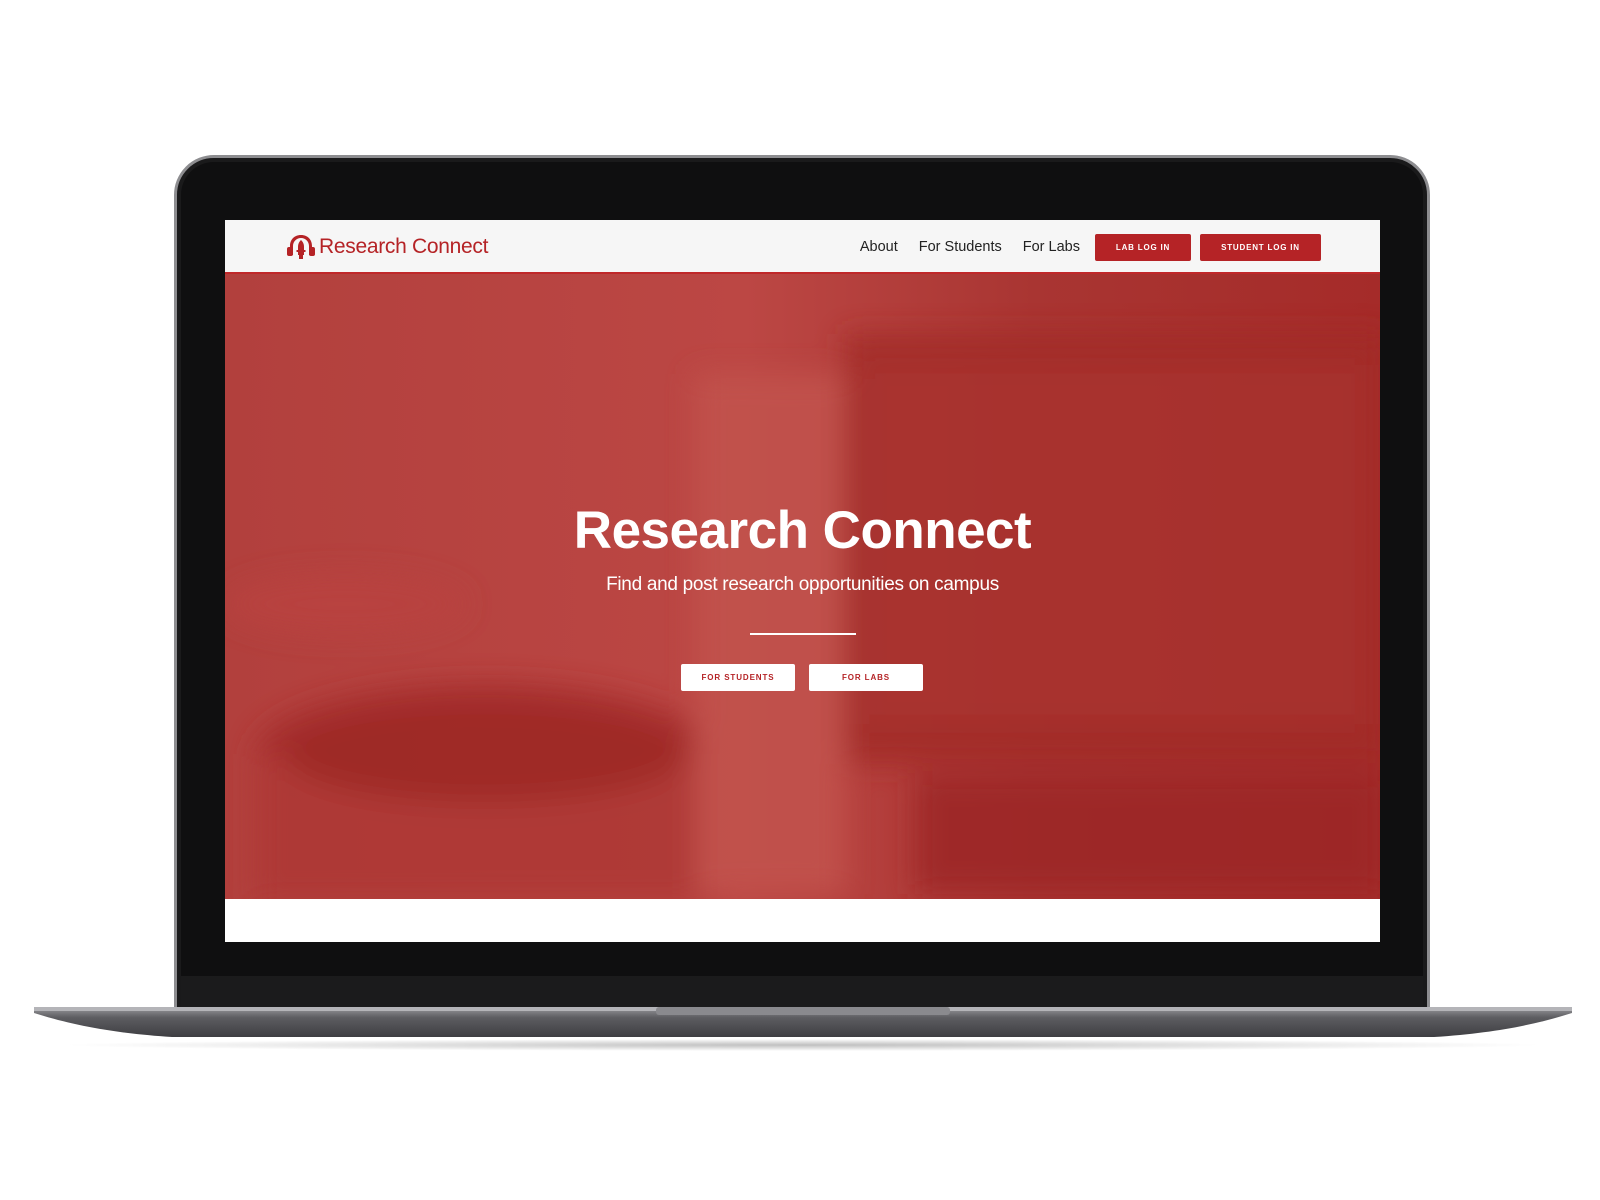 This screenshot has height=1200, width=1600. I want to click on for-students-button: FOR STUDENTS, so click(738, 677).